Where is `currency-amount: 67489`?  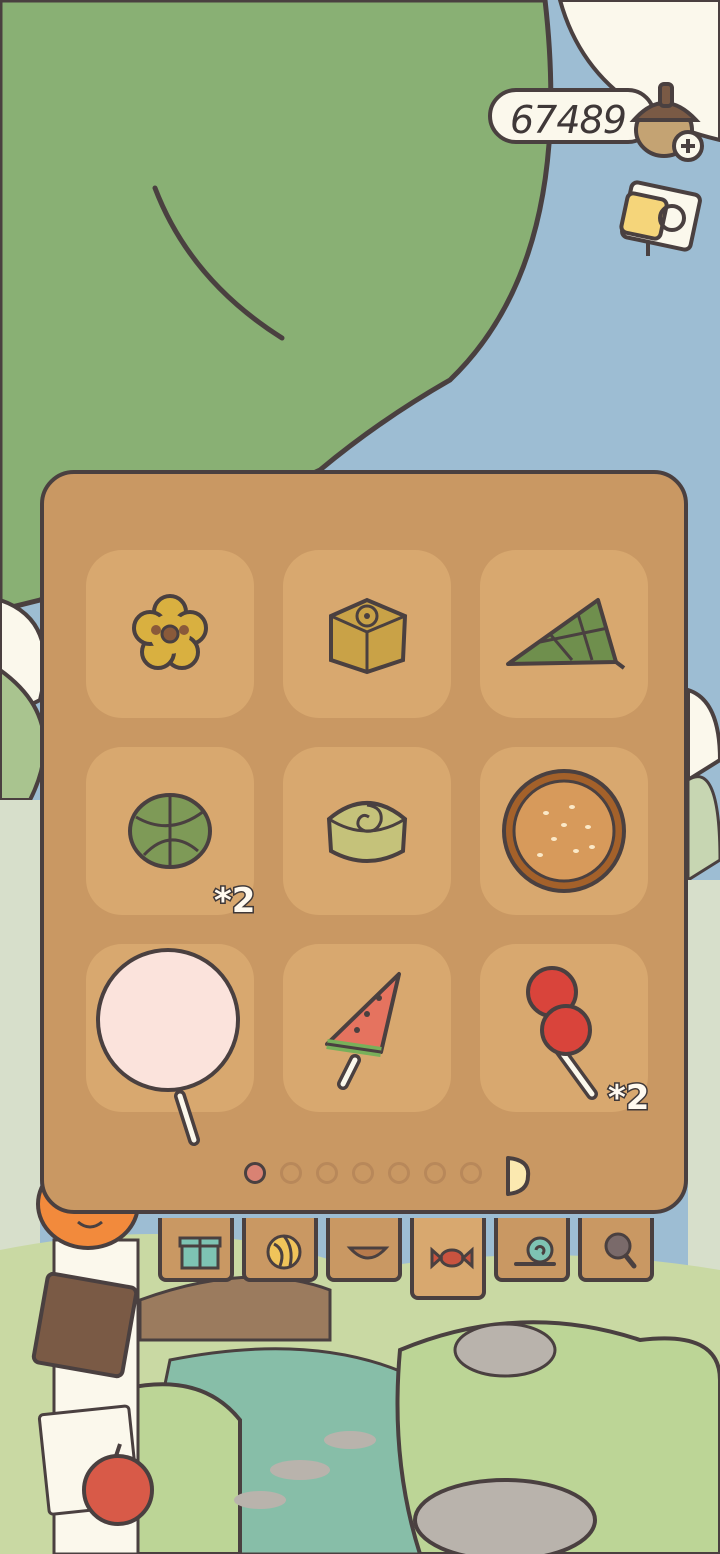 currency-amount: 67489 is located at coordinates (568, 120).